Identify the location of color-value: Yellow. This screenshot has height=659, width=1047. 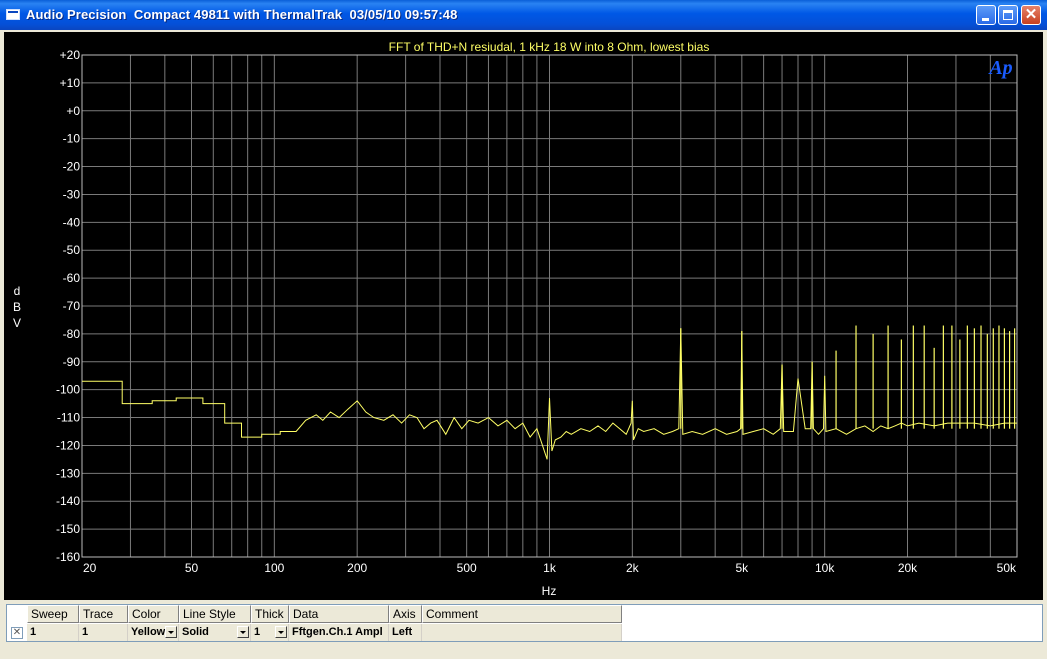
(148, 632).